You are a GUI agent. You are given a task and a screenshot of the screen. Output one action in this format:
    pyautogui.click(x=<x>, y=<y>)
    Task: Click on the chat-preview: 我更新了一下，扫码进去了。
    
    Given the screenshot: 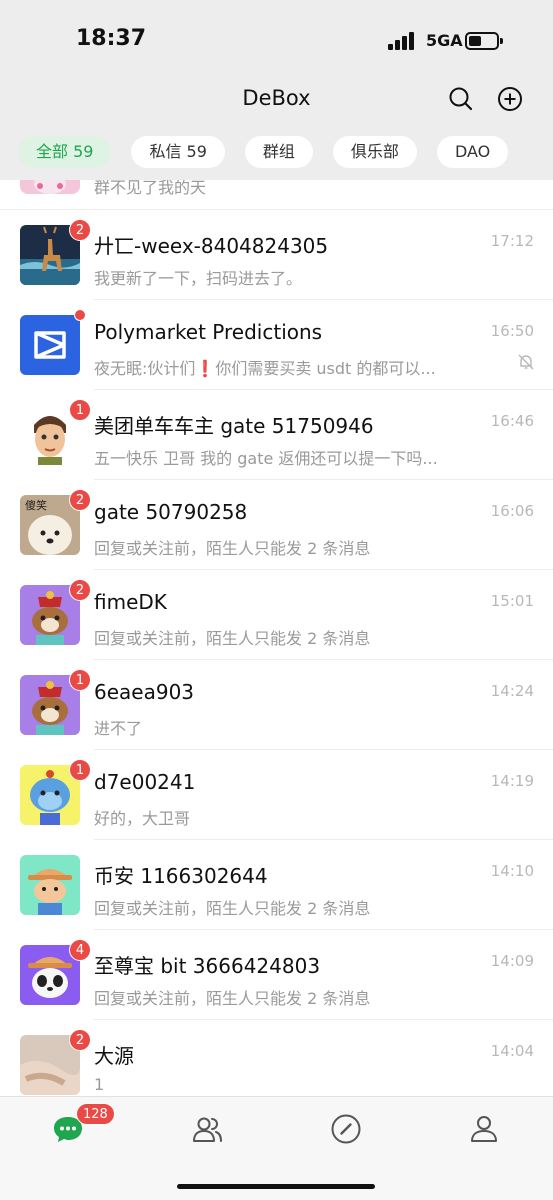 What is the action you would take?
    pyautogui.click(x=198, y=278)
    